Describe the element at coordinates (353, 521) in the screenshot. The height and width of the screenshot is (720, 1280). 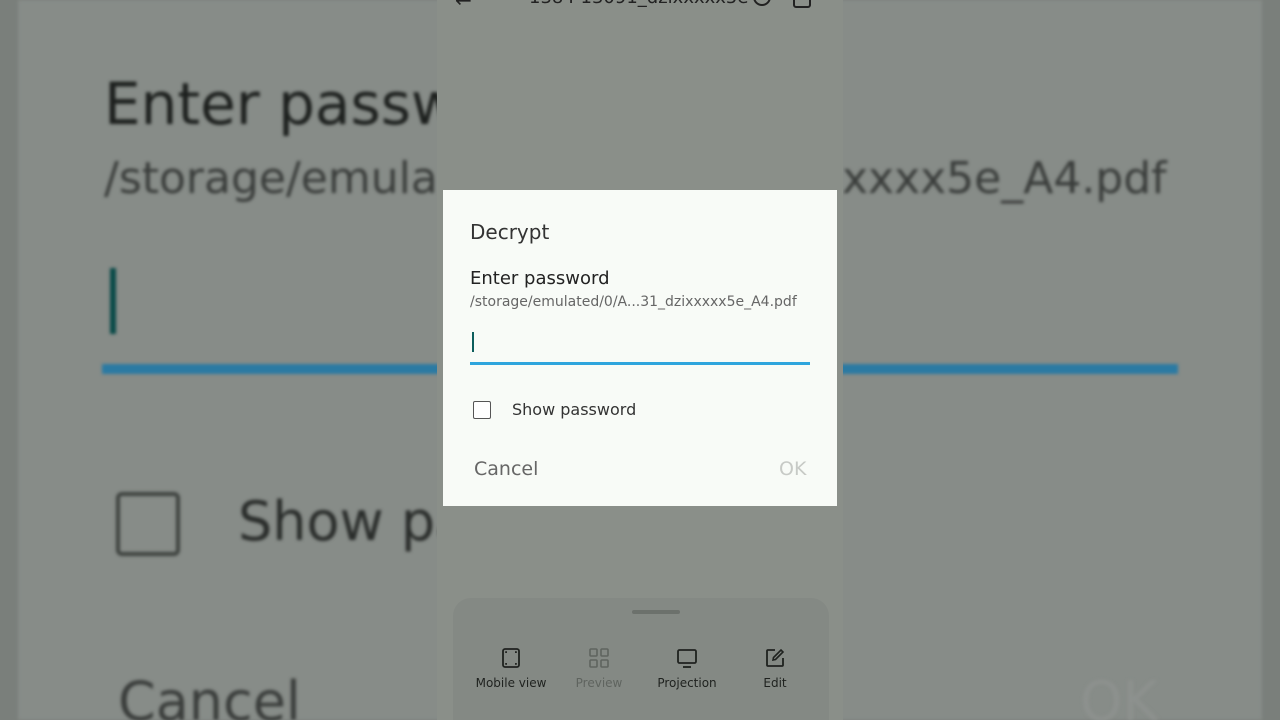
I see `background-show-label: Show pa` at that location.